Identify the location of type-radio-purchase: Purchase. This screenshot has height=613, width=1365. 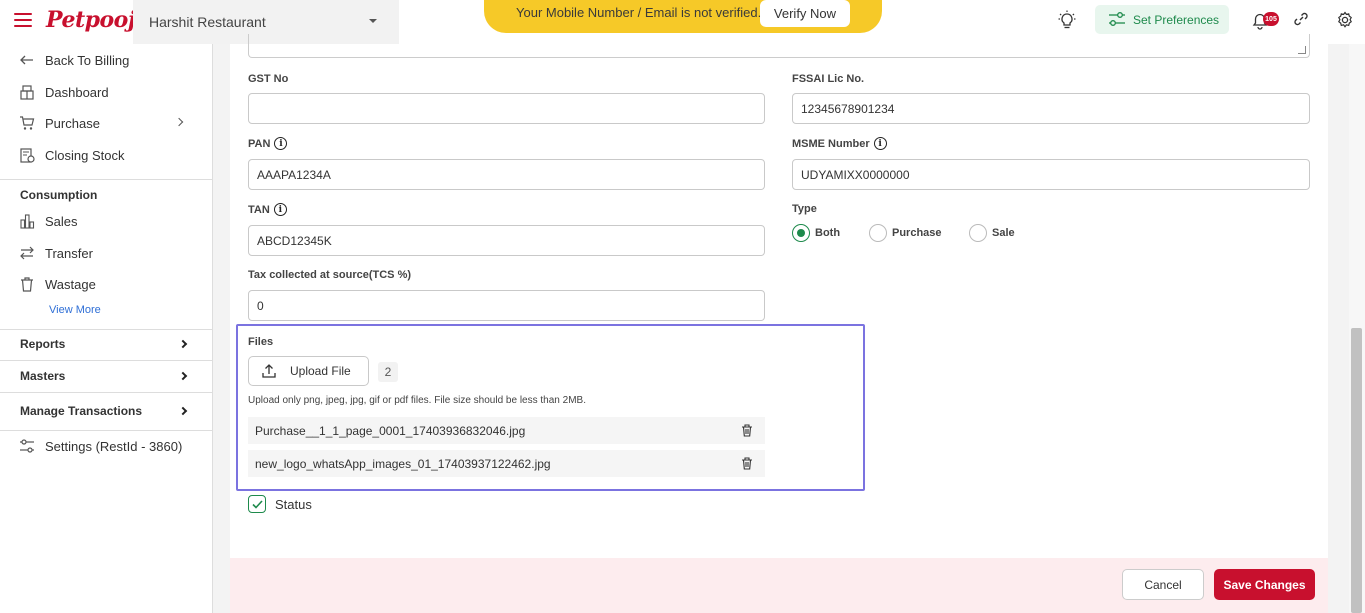
(905, 233).